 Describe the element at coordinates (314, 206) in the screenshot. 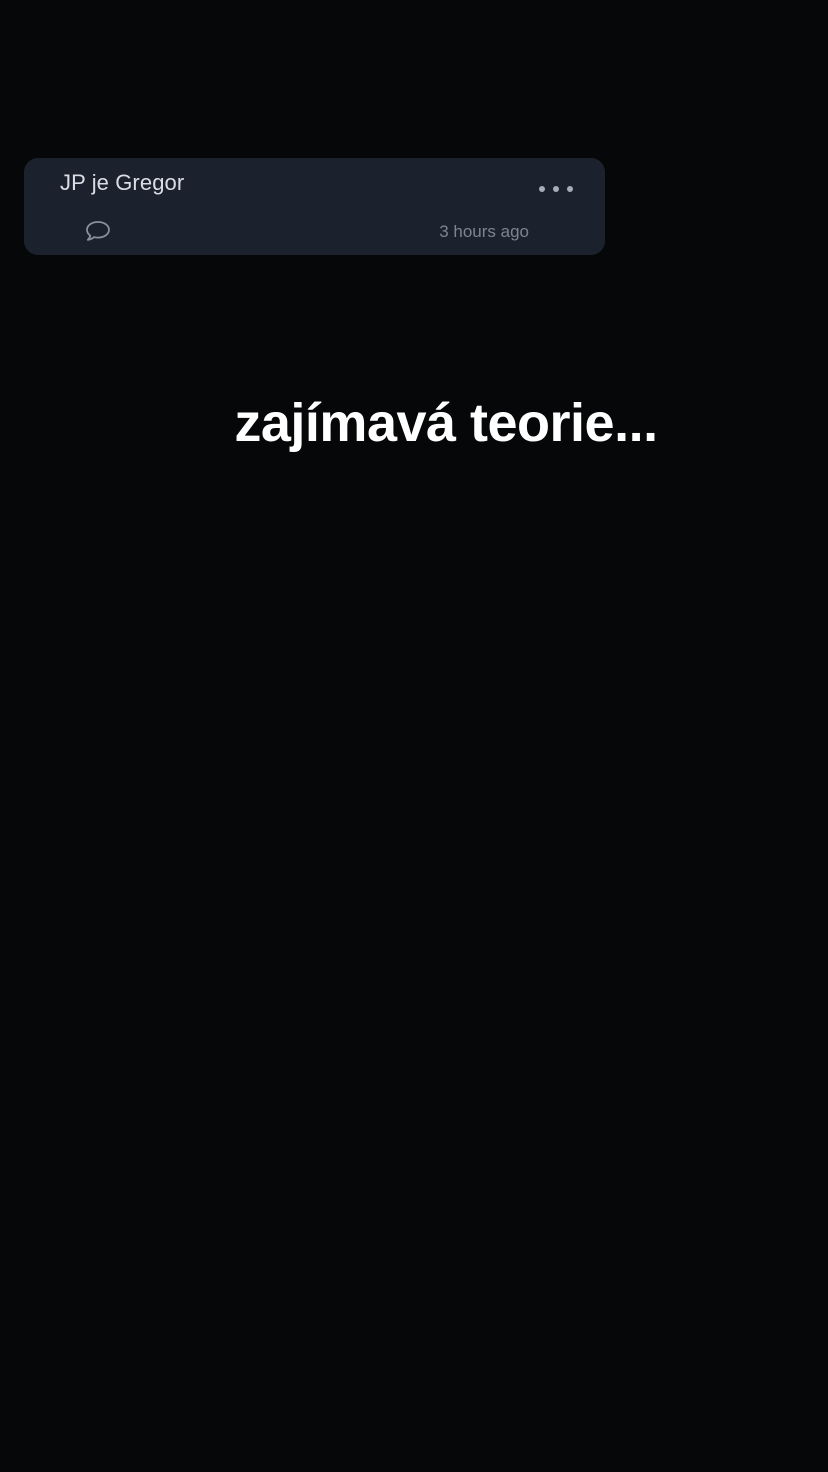

I see `post-card: JP je Gregor 3 hours ago` at that location.